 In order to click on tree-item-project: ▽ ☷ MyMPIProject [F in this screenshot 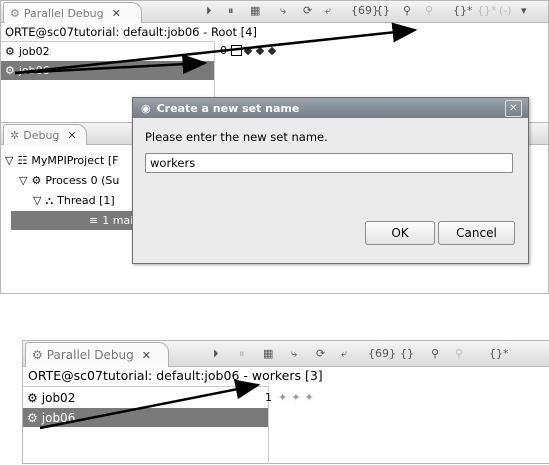, I will do `click(59, 160)`.